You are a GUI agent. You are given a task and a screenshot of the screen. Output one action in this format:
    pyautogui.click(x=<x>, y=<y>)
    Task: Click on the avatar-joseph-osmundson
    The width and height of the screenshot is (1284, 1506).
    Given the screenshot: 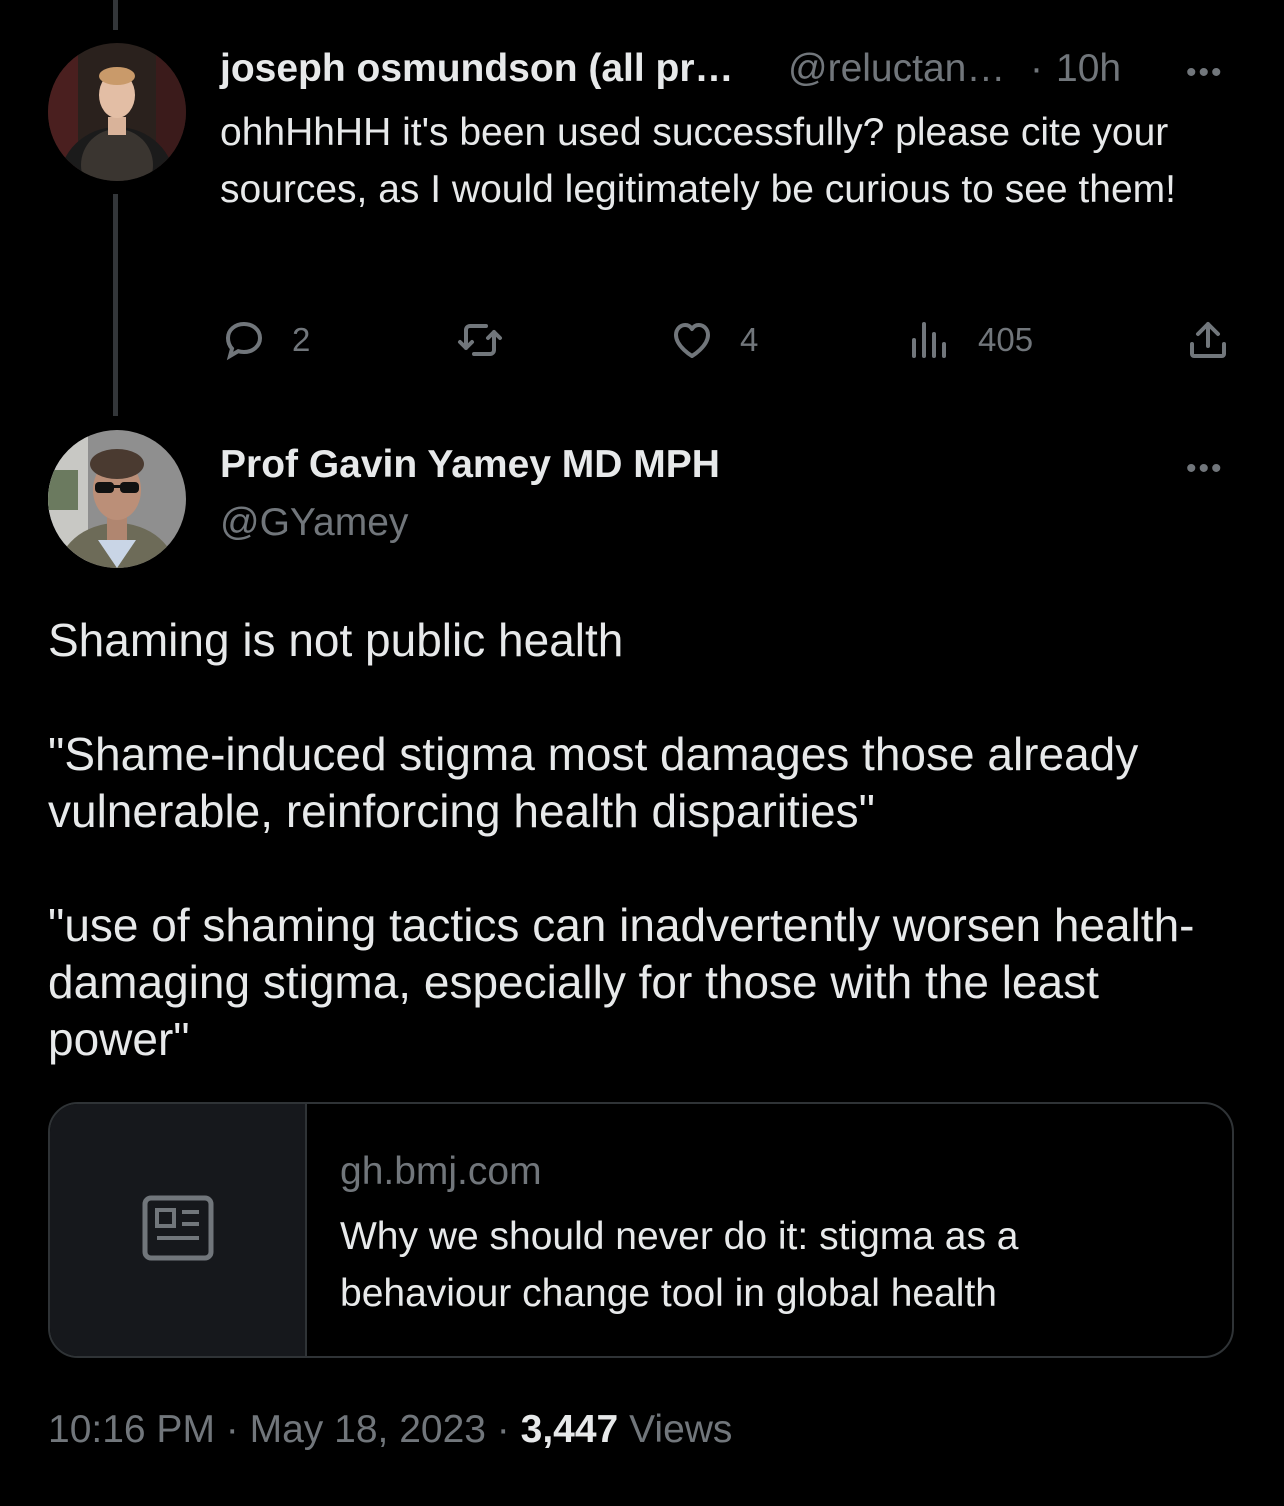 What is the action you would take?
    pyautogui.click(x=117, y=112)
    